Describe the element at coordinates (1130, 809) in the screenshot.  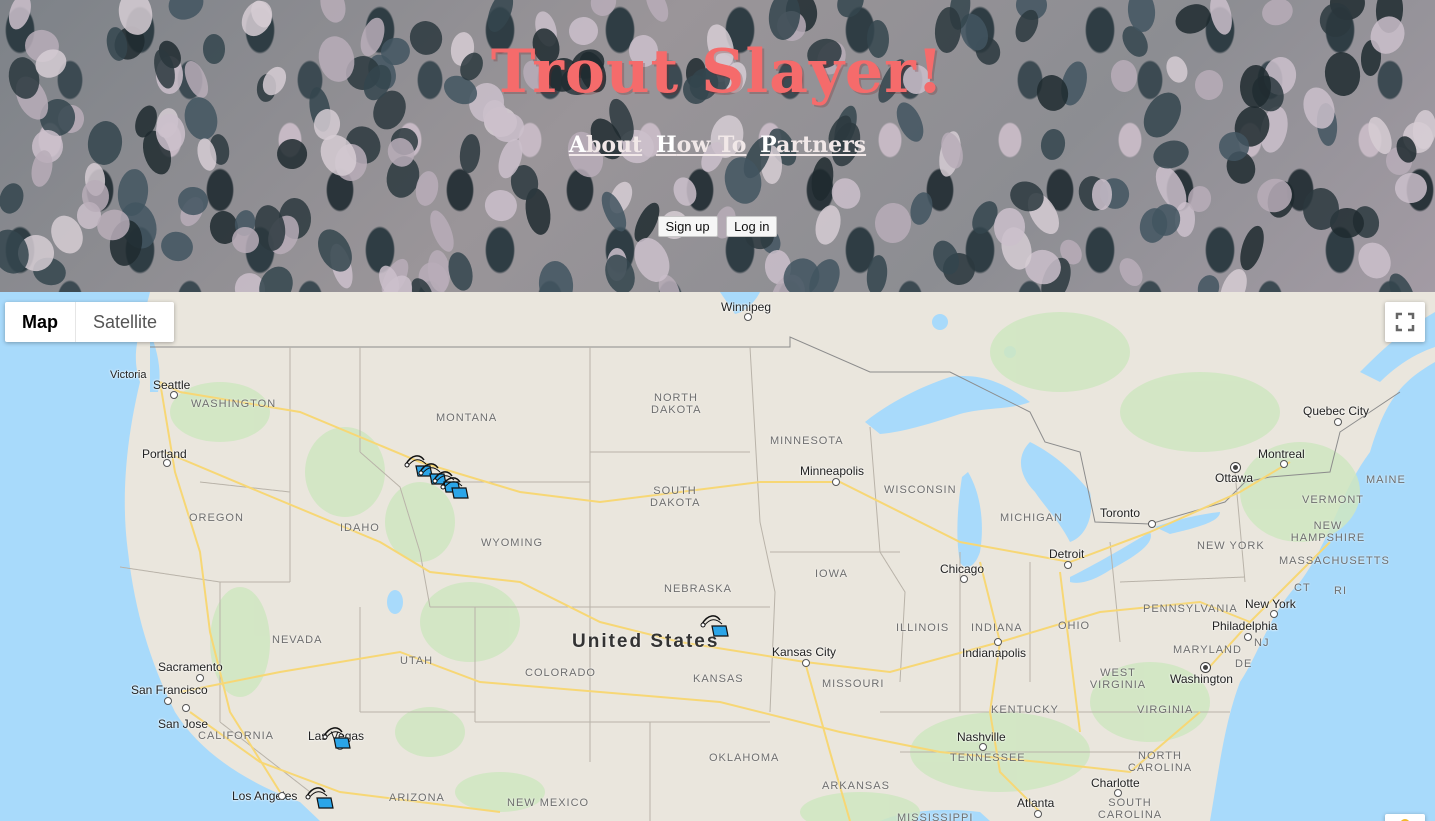
I see `state-label: SOUTH CAROLINA` at that location.